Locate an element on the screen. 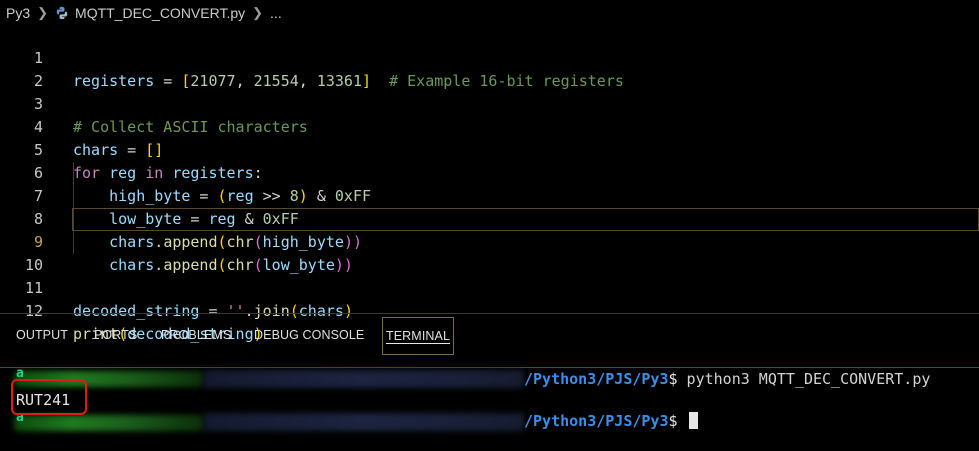  code-line: 2 is located at coordinates (489, 68).